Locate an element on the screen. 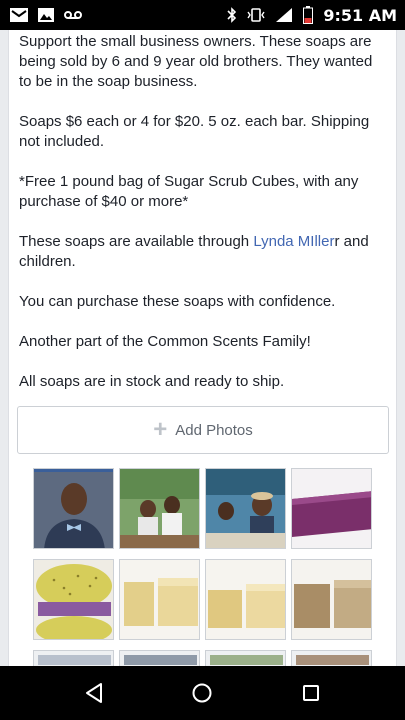  voicemail-icon is located at coordinates (73, 15).